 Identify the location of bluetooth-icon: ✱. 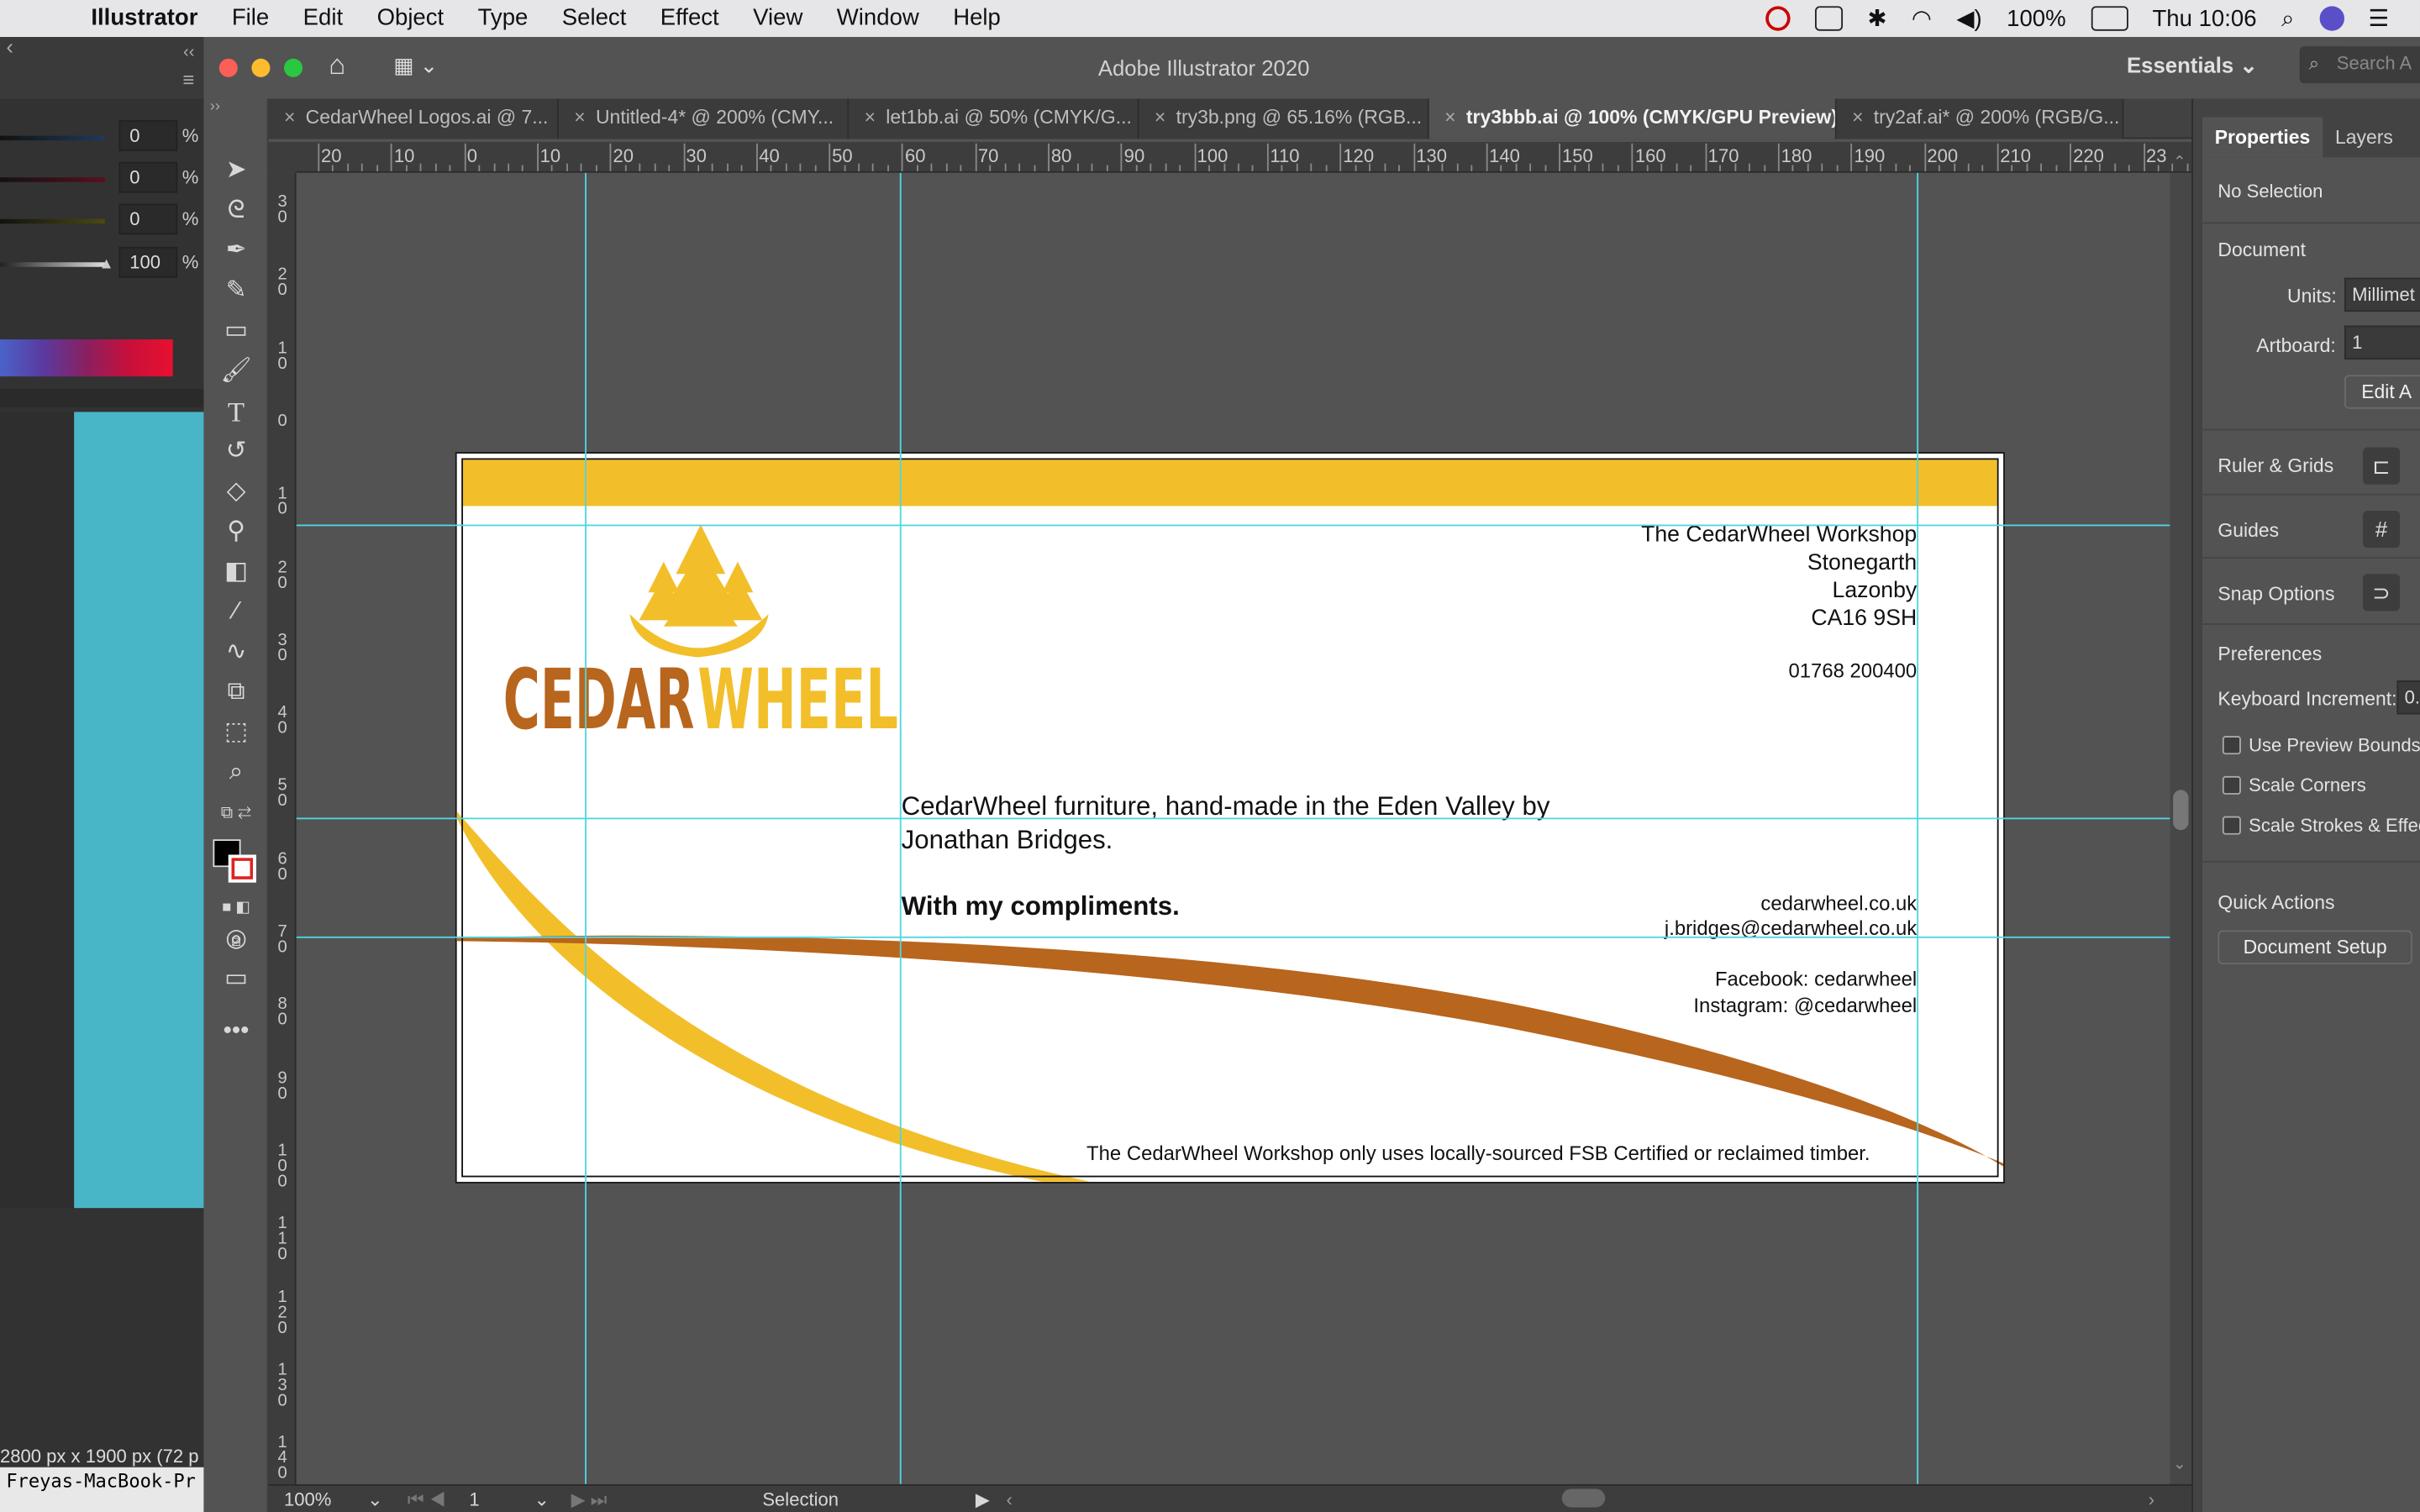
(1876, 19).